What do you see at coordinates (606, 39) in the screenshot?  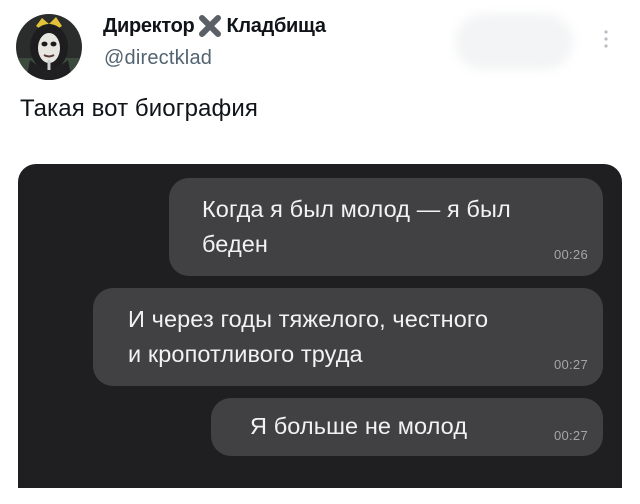 I see `more-vertical-icon` at bounding box center [606, 39].